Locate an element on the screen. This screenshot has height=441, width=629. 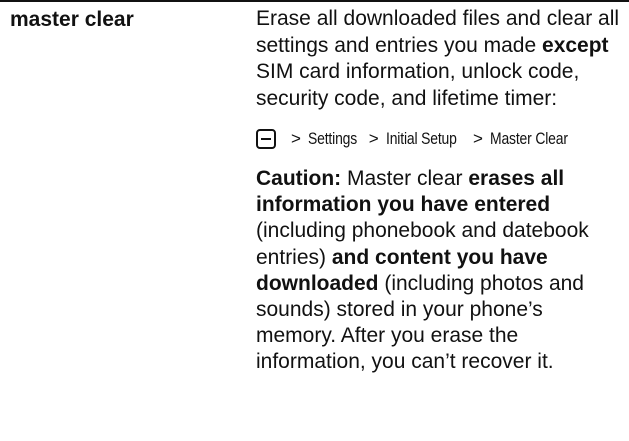
feature-term: master clear is located at coordinates (72, 19).